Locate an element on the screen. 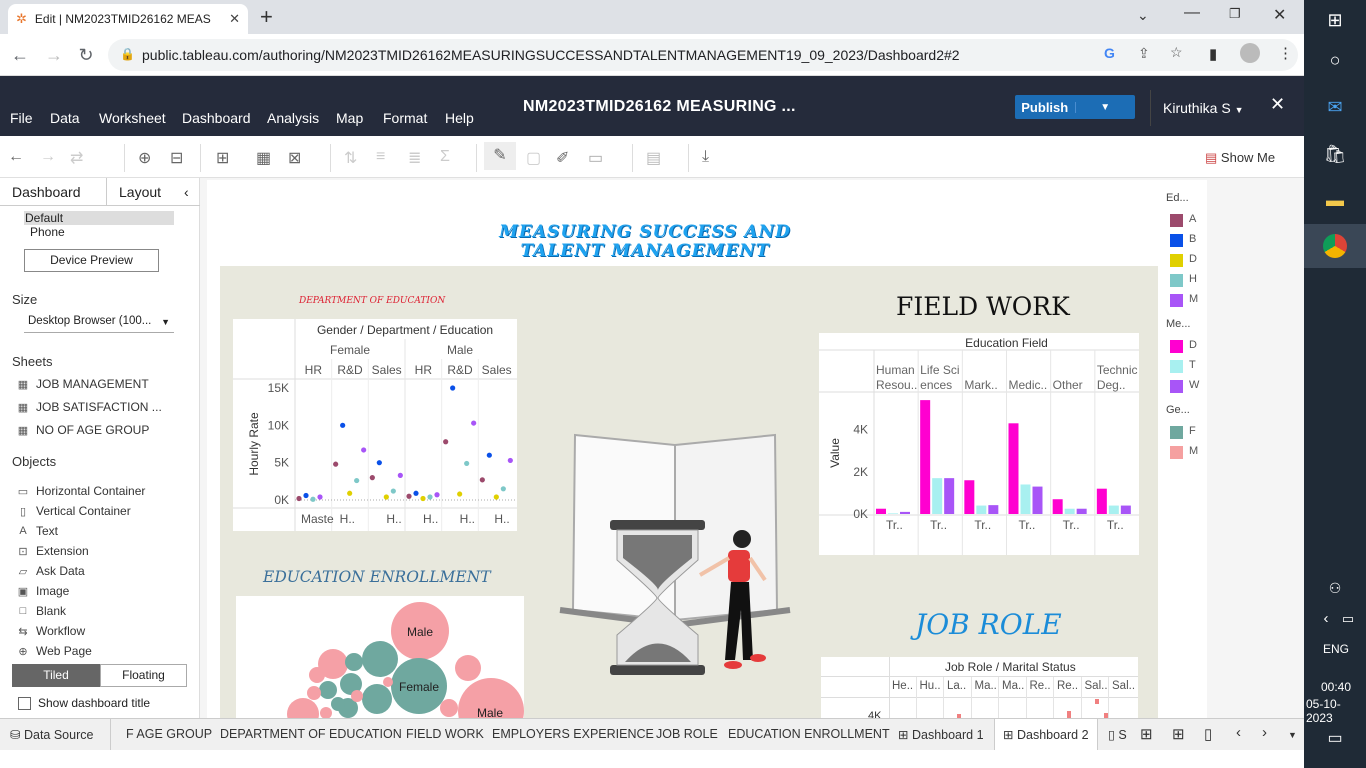 This screenshot has width=1366, height=768. clock-date: 05-10-2023 is located at coordinates (1336, 711).